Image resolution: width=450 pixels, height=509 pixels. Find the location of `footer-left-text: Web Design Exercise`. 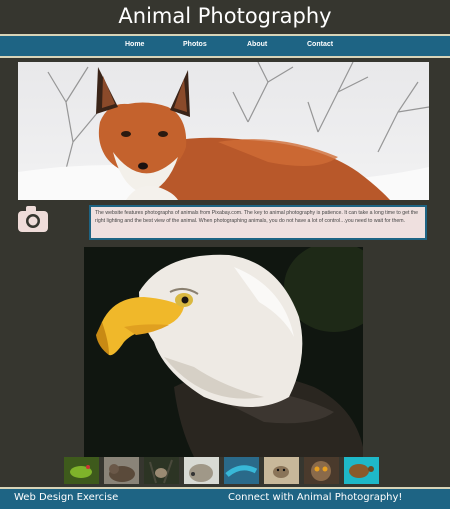

footer-left-text: Web Design Exercise is located at coordinates (66, 497).